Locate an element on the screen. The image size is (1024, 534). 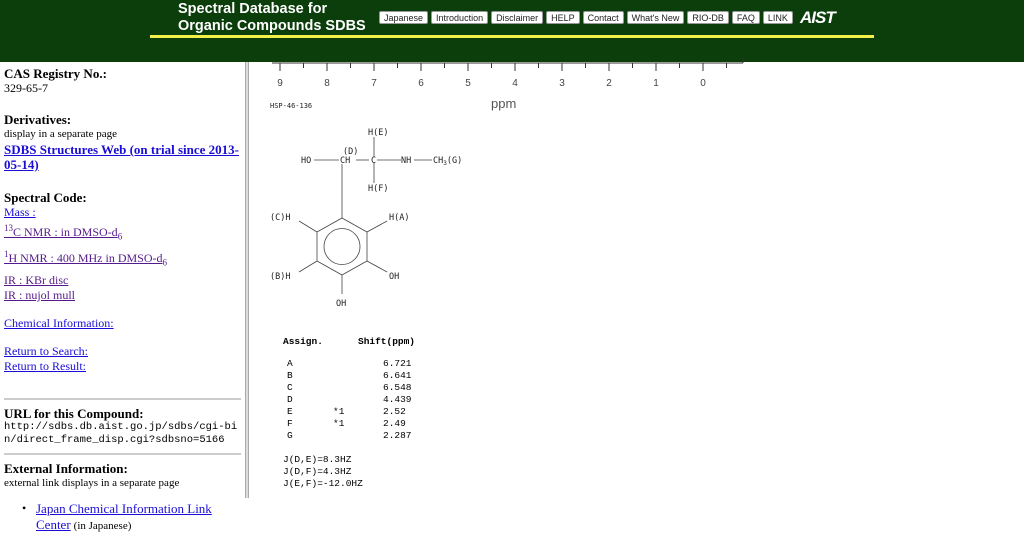
coupling-constant: J(D,E)=8.3HZ is located at coordinates (317, 459).